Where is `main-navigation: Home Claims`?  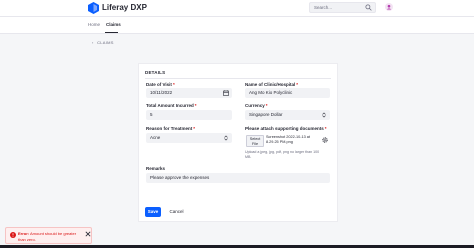 main-navigation: Home Claims is located at coordinates (237, 25).